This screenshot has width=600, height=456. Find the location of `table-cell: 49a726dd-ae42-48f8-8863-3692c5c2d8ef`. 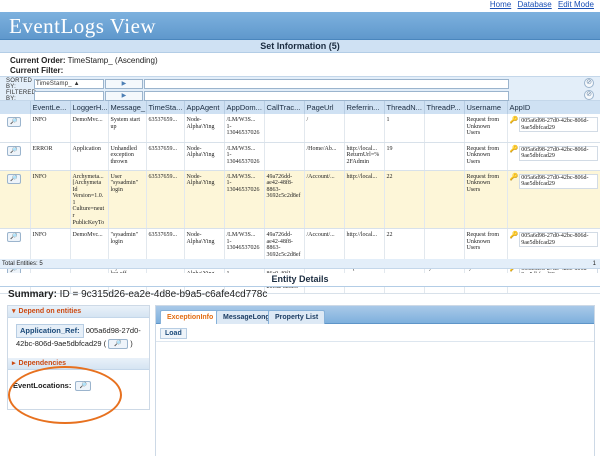

table-cell: 49a726dd-ae42-48f8-8863-3692c5c2d8ef is located at coordinates (284, 245).